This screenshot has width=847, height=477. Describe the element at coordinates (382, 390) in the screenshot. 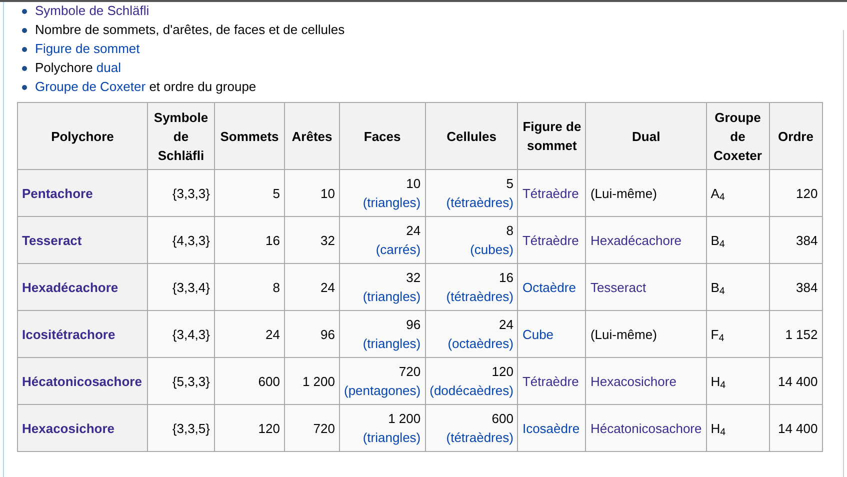

I see `link: (pentagones)` at that location.